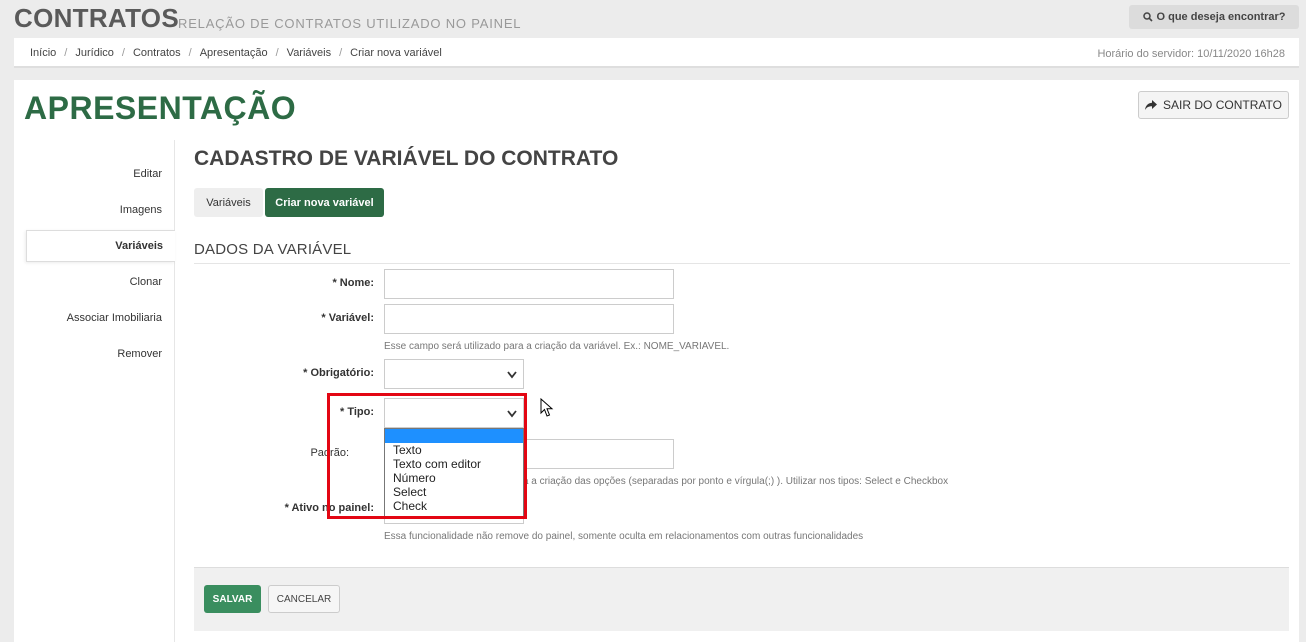  I want to click on form-actions-bar, so click(741, 599).